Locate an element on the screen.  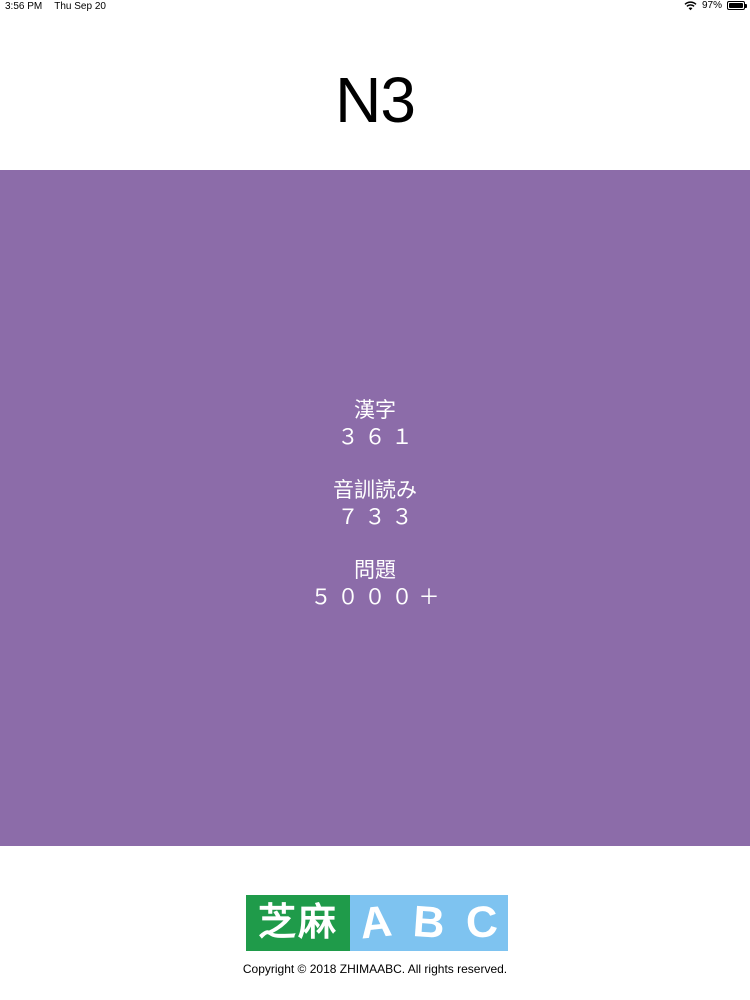
logo-letter-b: B is located at coordinates (429, 922).